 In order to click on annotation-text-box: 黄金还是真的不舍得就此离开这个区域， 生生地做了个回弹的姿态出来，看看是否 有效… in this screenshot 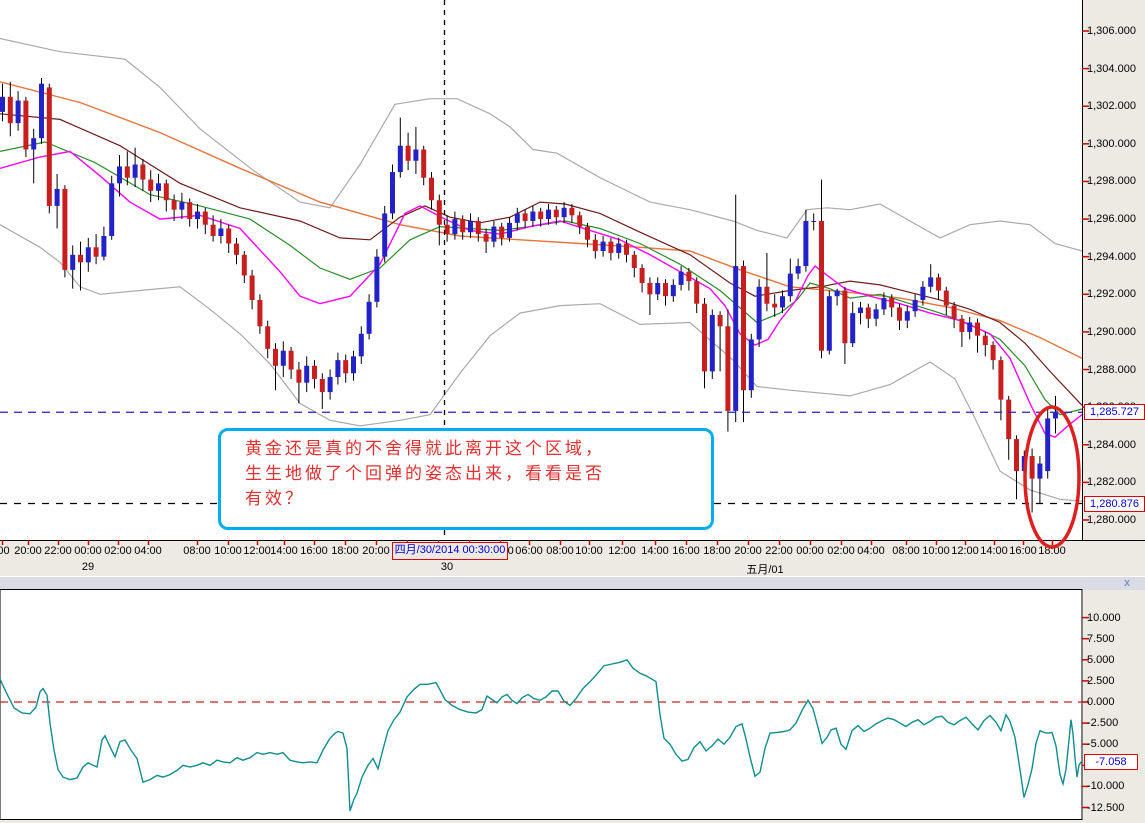, I will do `click(466, 479)`.